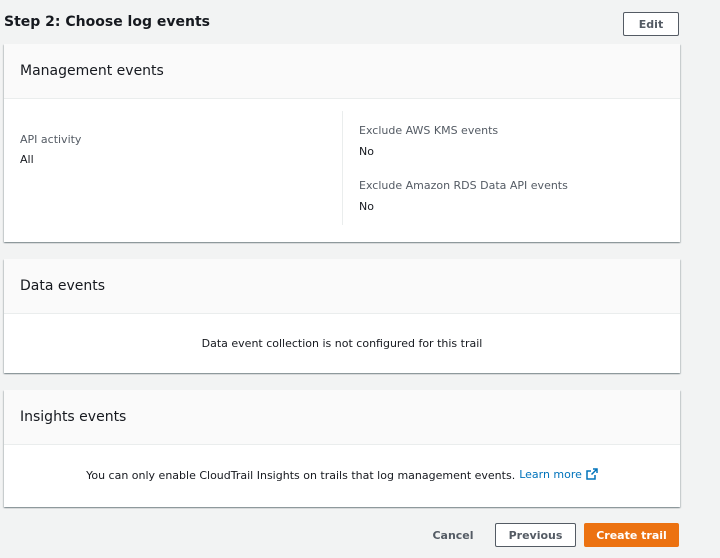 The width and height of the screenshot is (720, 558). I want to click on exclude-kms-value: No, so click(366, 151).